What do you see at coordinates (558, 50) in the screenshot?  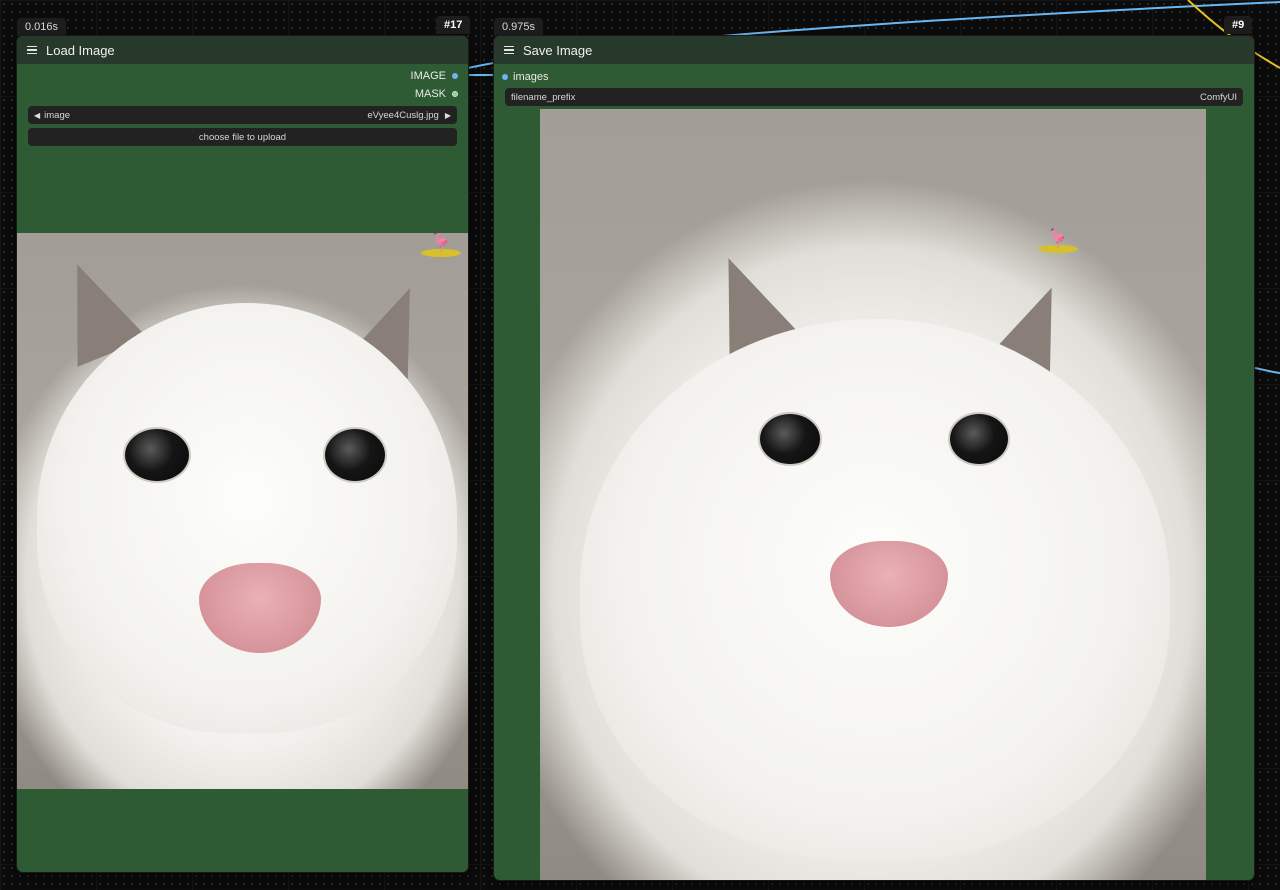 I see `node-title: Save Image` at bounding box center [558, 50].